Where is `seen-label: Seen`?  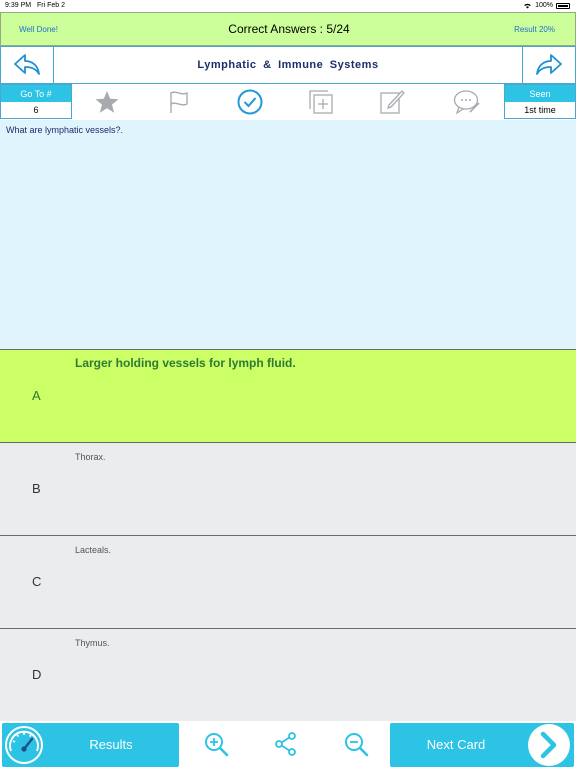
seen-label: Seen is located at coordinates (540, 93).